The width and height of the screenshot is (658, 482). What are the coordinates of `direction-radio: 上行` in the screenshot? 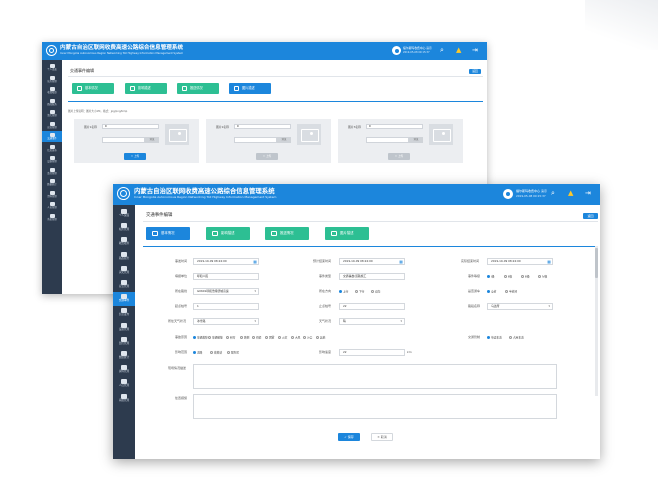 It's located at (343, 291).